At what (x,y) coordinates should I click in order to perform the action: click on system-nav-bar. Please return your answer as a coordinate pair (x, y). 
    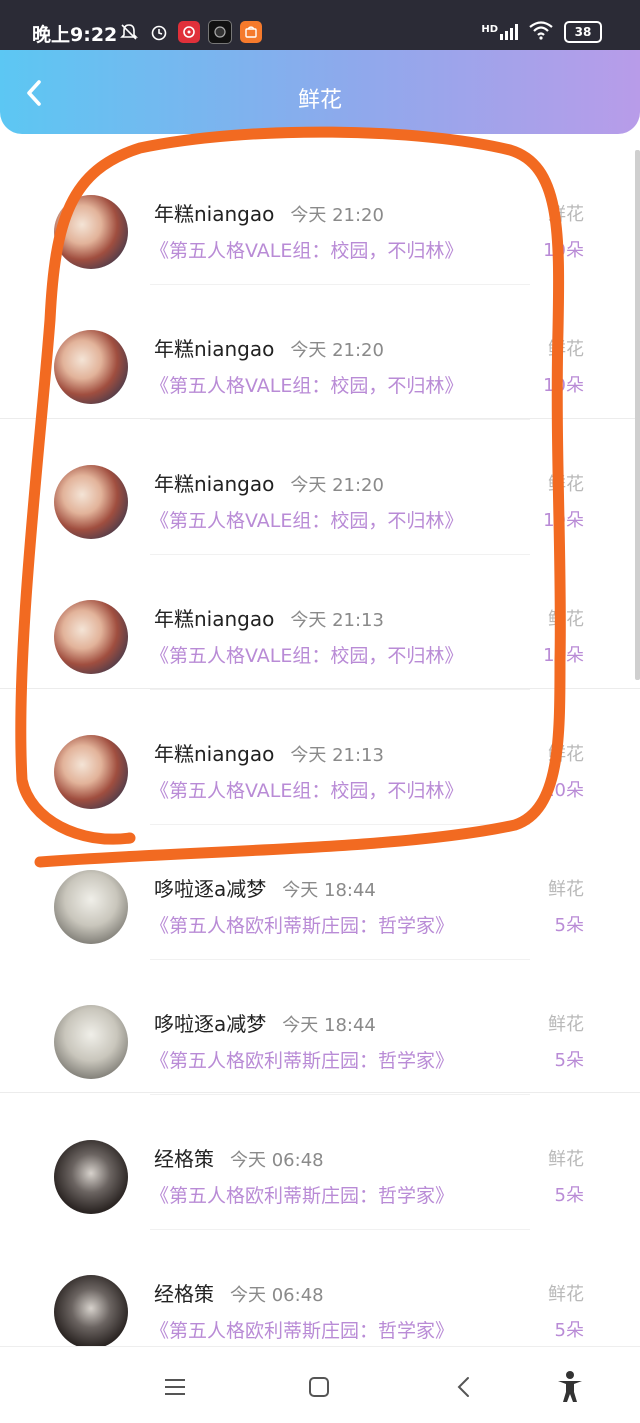
    Looking at the image, I should click on (320, 1384).